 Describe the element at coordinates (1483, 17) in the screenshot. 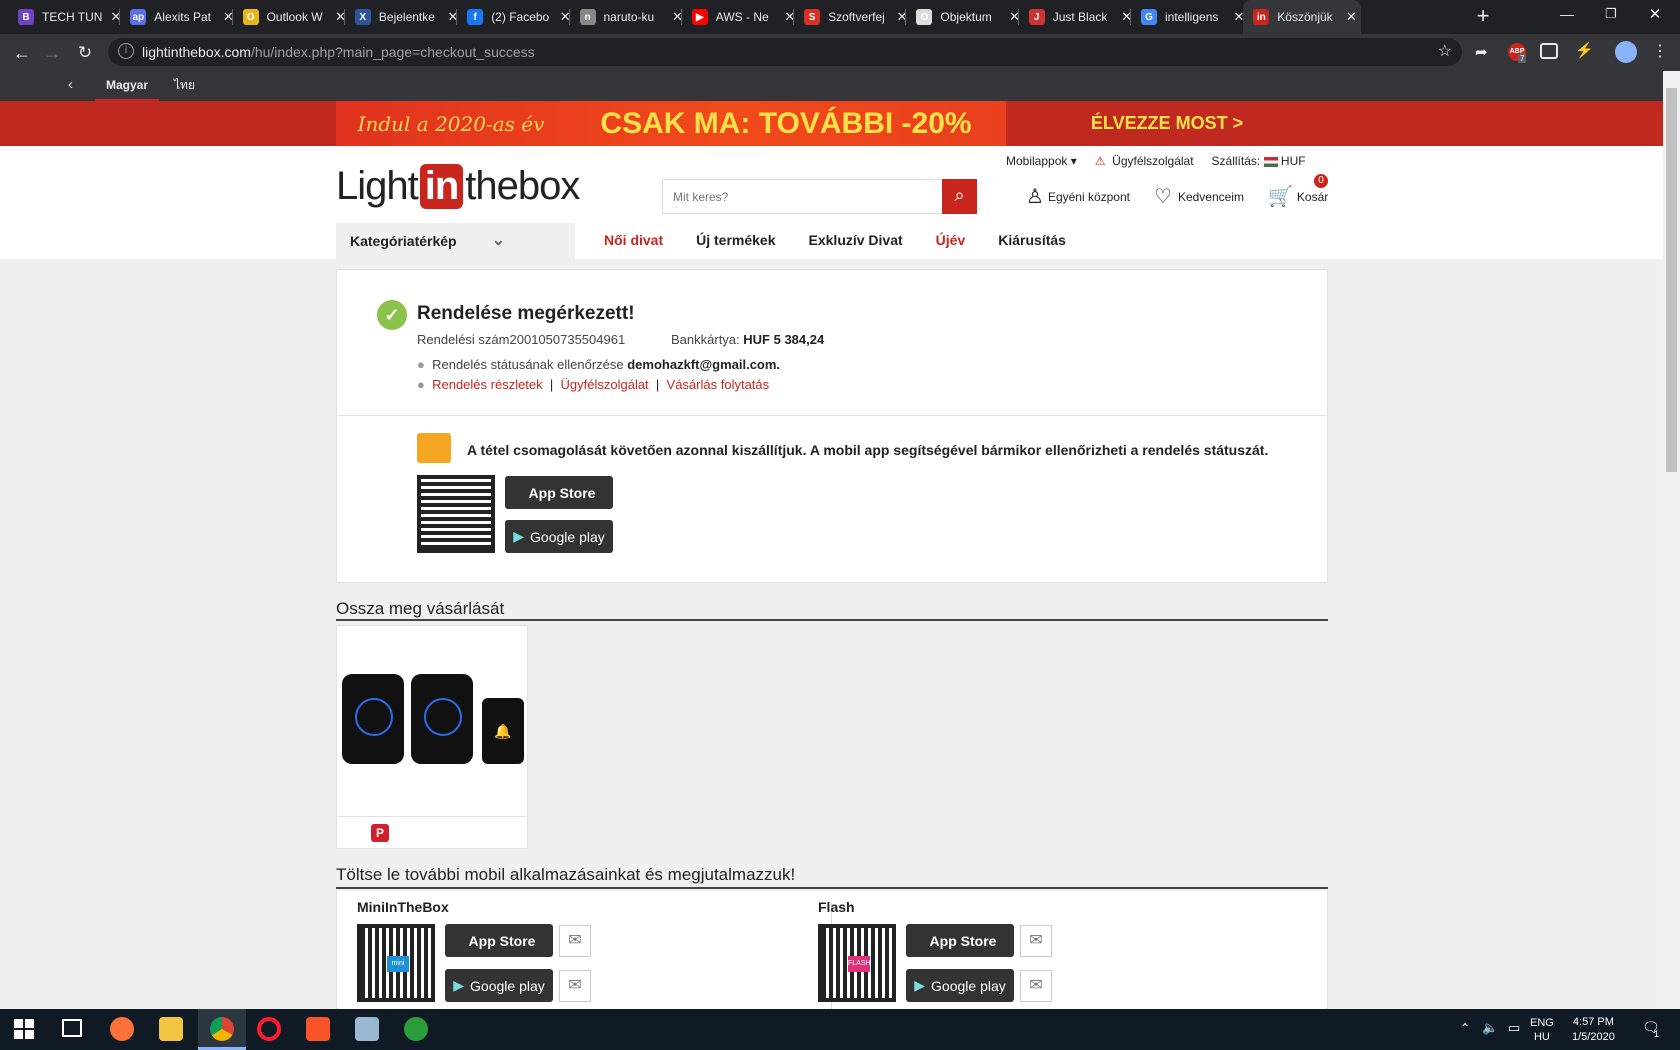

I see `new-tab-button: +` at that location.